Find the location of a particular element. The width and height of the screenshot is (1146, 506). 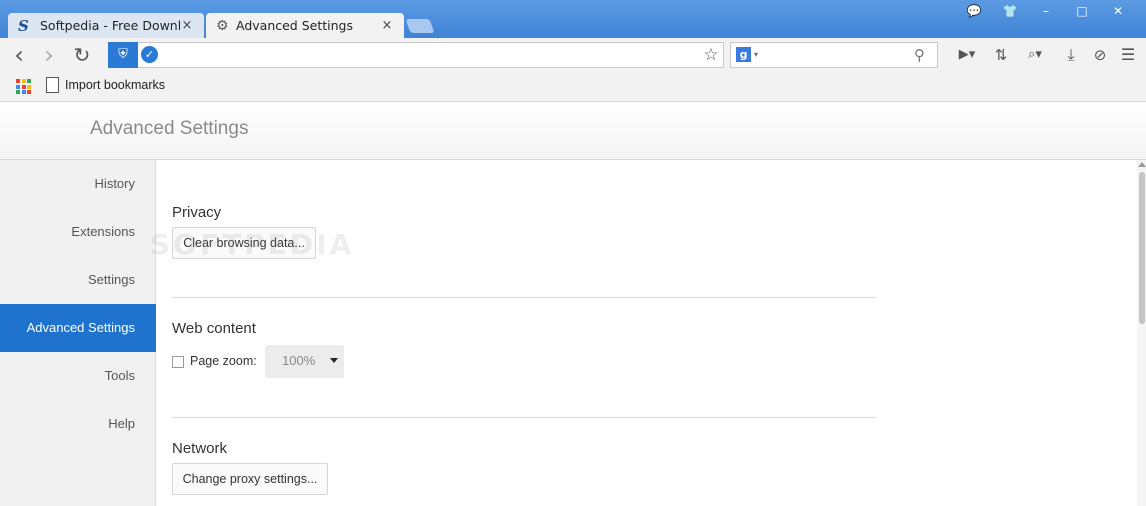

verified-icon: ✓ is located at coordinates (149, 54).